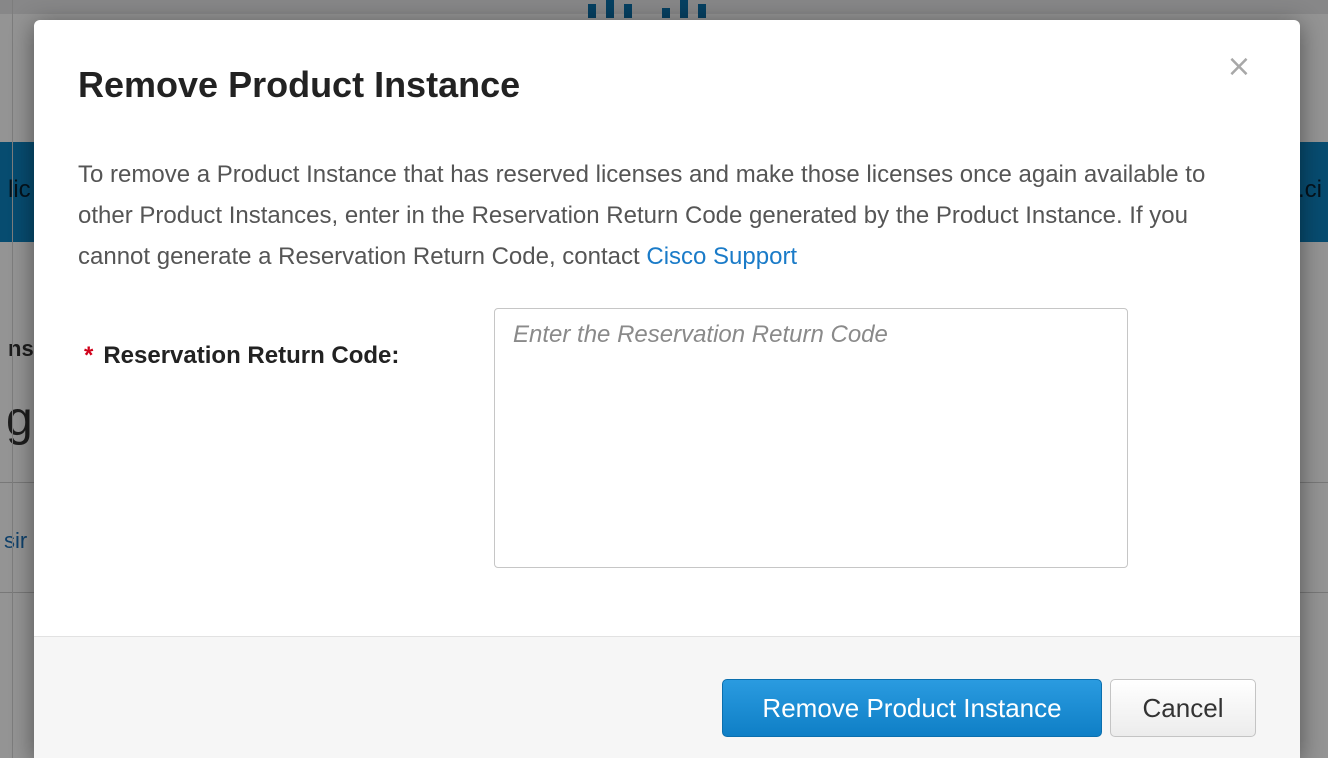 This screenshot has height=758, width=1328. What do you see at coordinates (721, 256) in the screenshot?
I see `cisco-support-link: Cisco Support` at bounding box center [721, 256].